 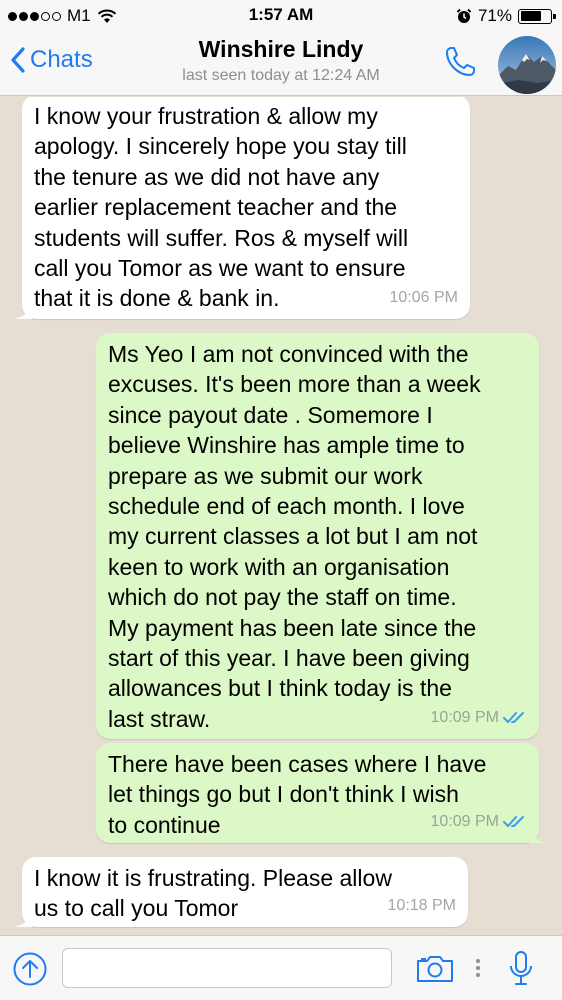 I want to click on message-time: 10:18 PM, so click(x=421, y=905).